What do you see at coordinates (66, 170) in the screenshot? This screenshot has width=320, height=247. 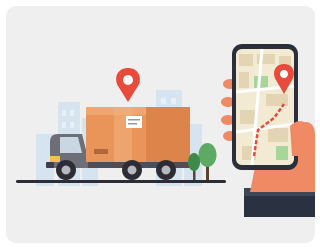 I see `truck-wheel-front` at bounding box center [66, 170].